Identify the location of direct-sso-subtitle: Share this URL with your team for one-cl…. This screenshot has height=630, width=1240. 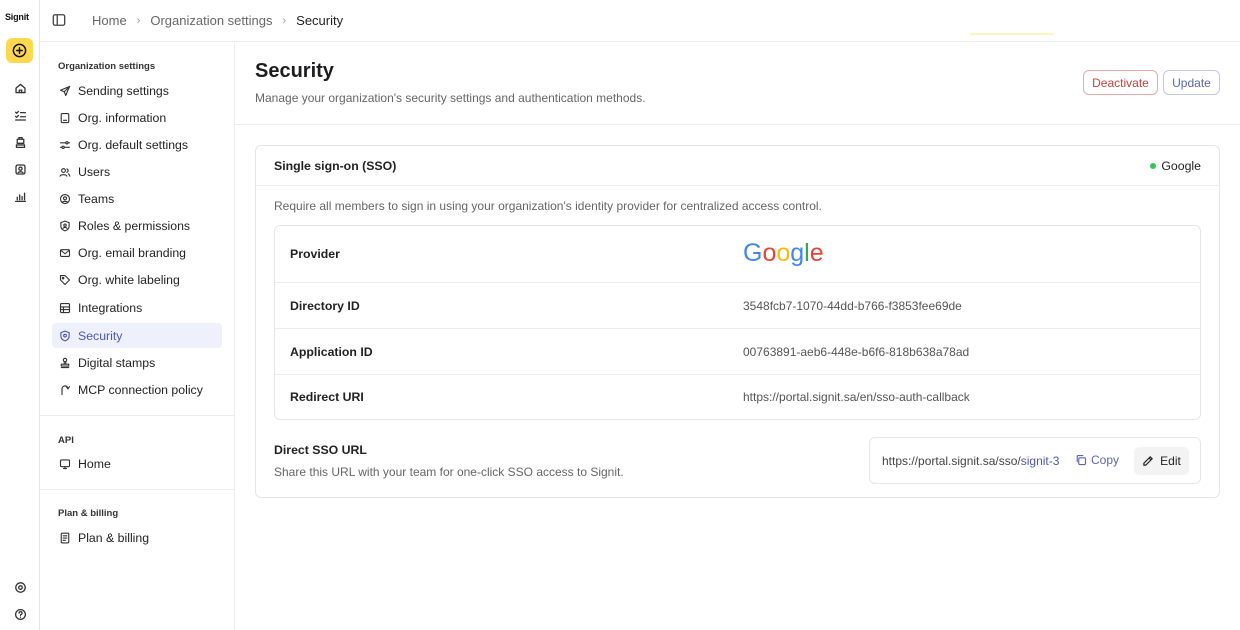
(449, 472).